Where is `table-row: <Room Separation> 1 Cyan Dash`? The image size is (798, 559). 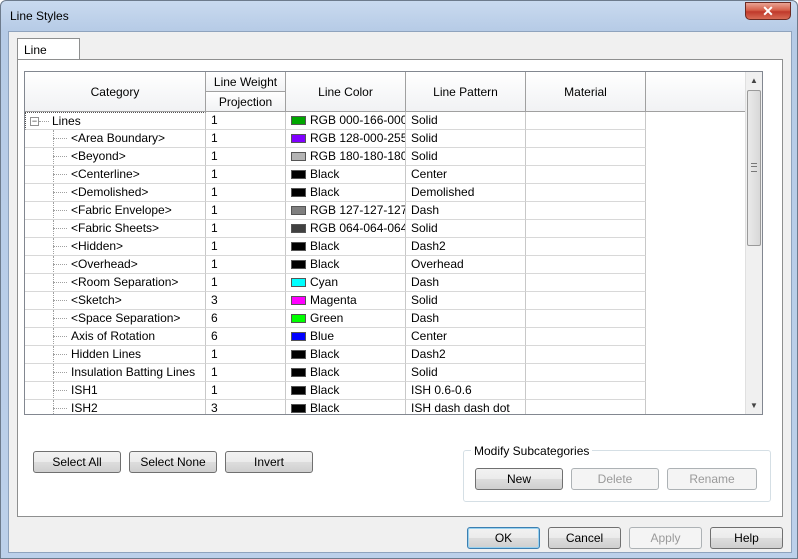
table-row: <Room Separation> 1 Cyan Dash is located at coordinates (335, 283).